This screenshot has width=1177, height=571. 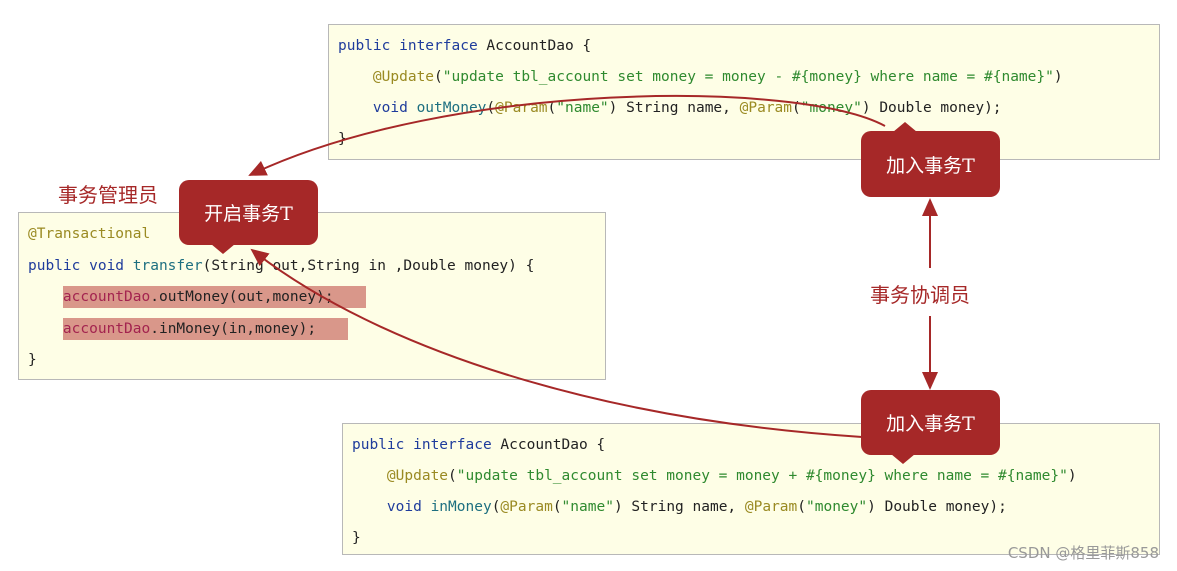 I want to click on transaction-manager-label: 事务管理员, so click(x=108, y=195).